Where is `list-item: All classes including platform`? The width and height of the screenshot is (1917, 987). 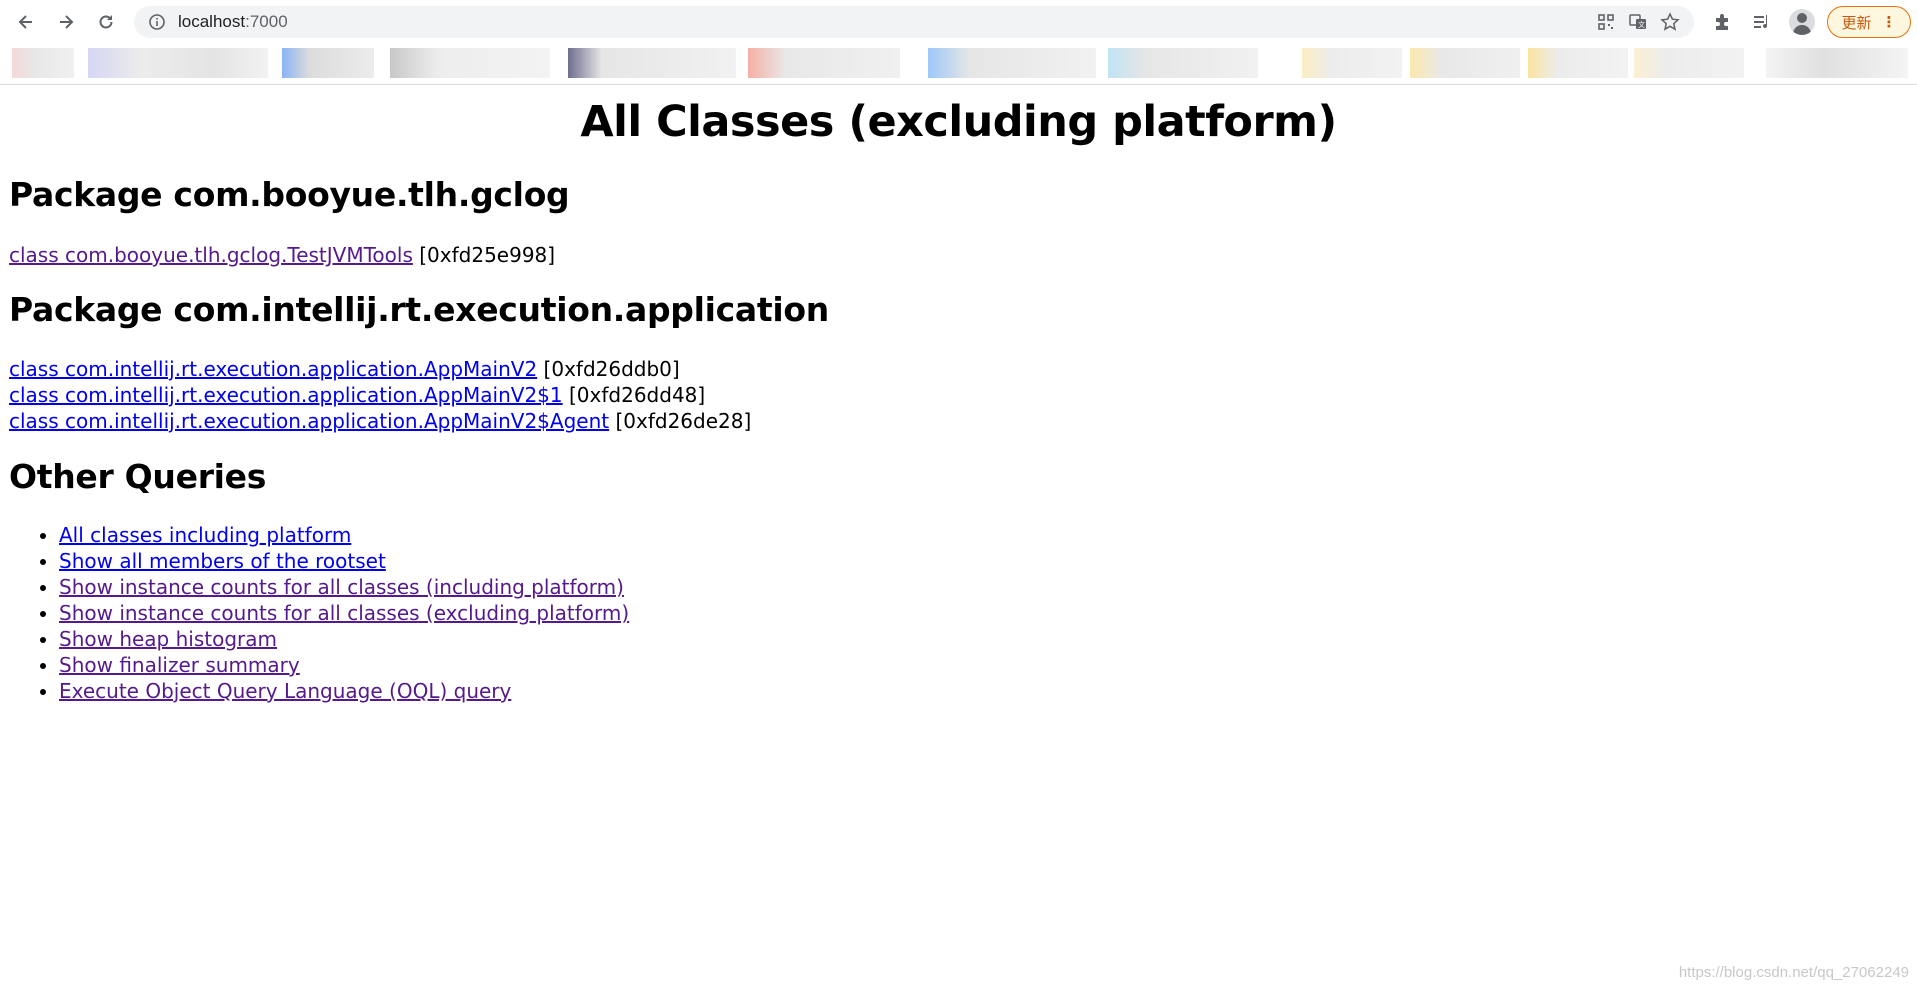
list-item: All classes including platform is located at coordinates (344, 535).